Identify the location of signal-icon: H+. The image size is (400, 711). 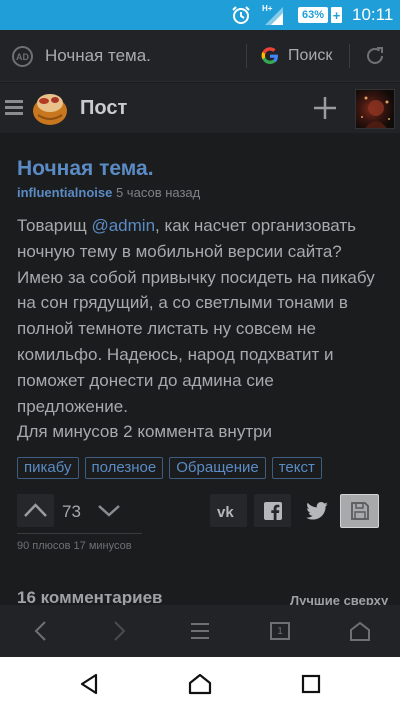
(274, 15).